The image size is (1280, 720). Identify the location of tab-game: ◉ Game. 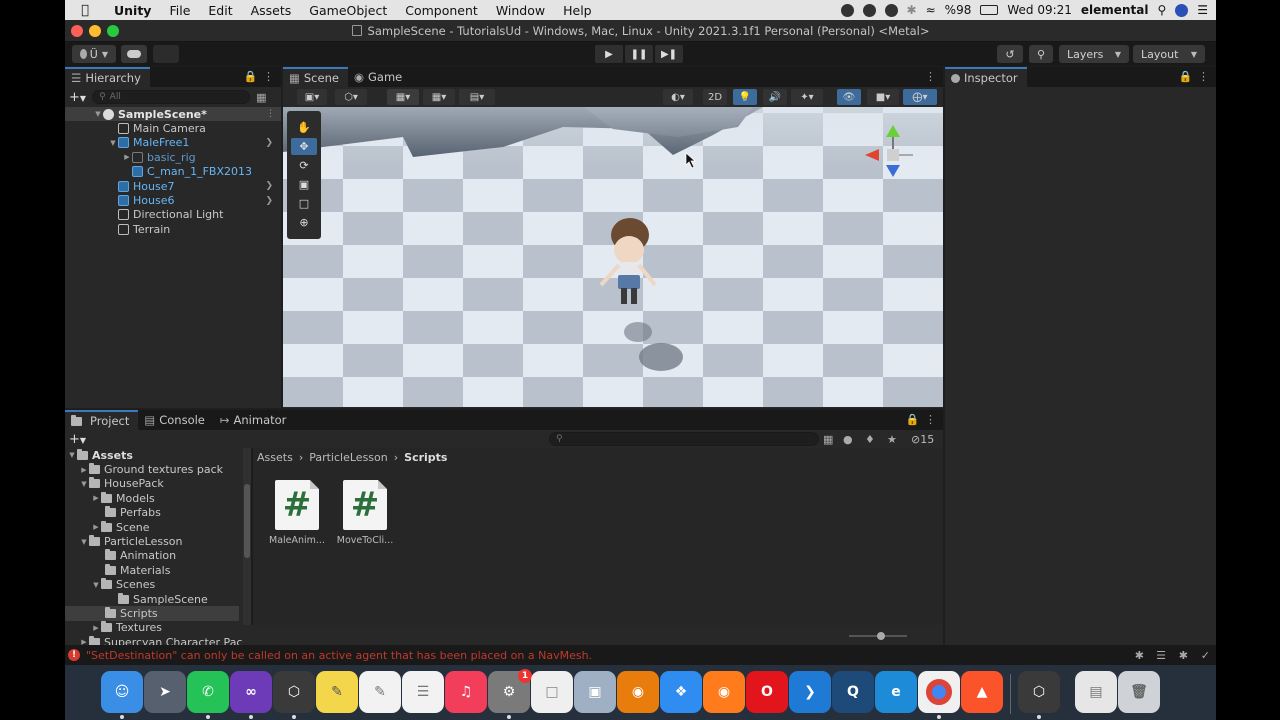
(379, 77).